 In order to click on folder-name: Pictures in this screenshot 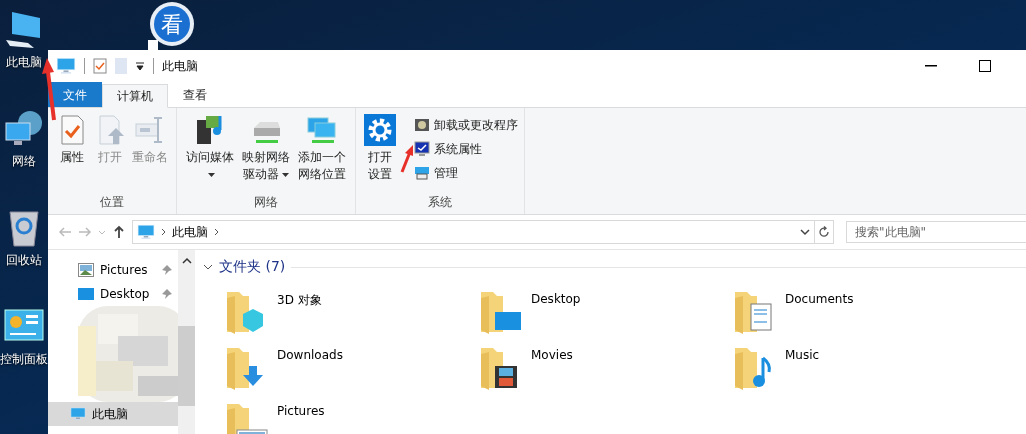, I will do `click(301, 409)`.